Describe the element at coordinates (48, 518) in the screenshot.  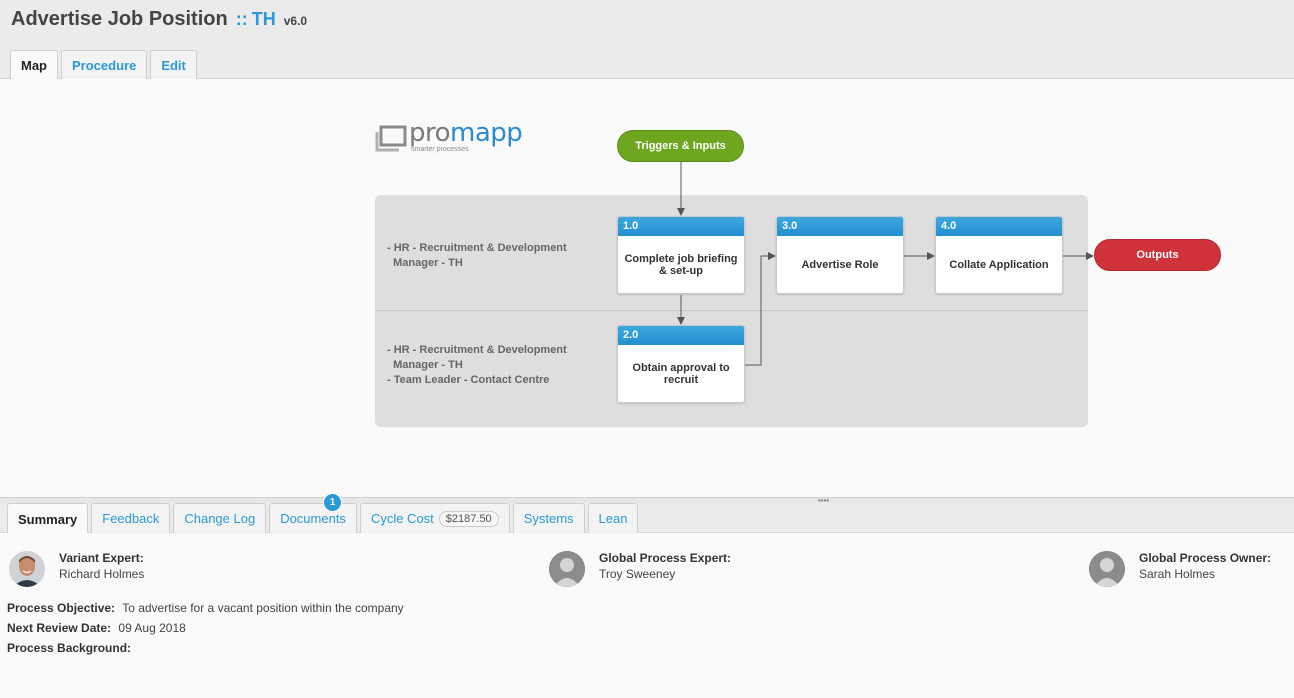
I see `tab-summary: Summary` at that location.